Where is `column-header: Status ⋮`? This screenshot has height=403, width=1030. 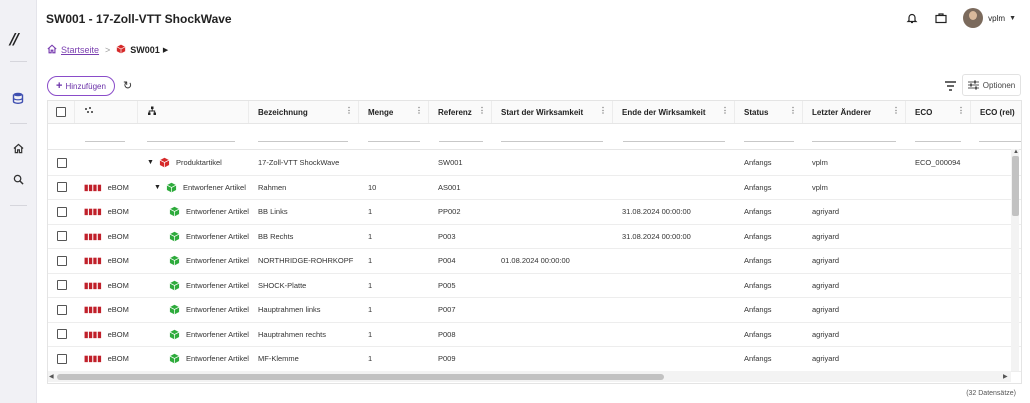
column-header: Status ⋮ is located at coordinates (769, 112).